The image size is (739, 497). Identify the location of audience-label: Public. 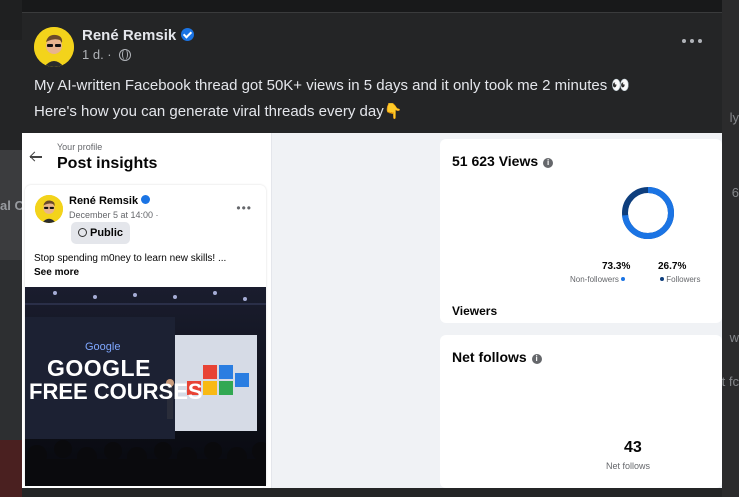
(107, 233).